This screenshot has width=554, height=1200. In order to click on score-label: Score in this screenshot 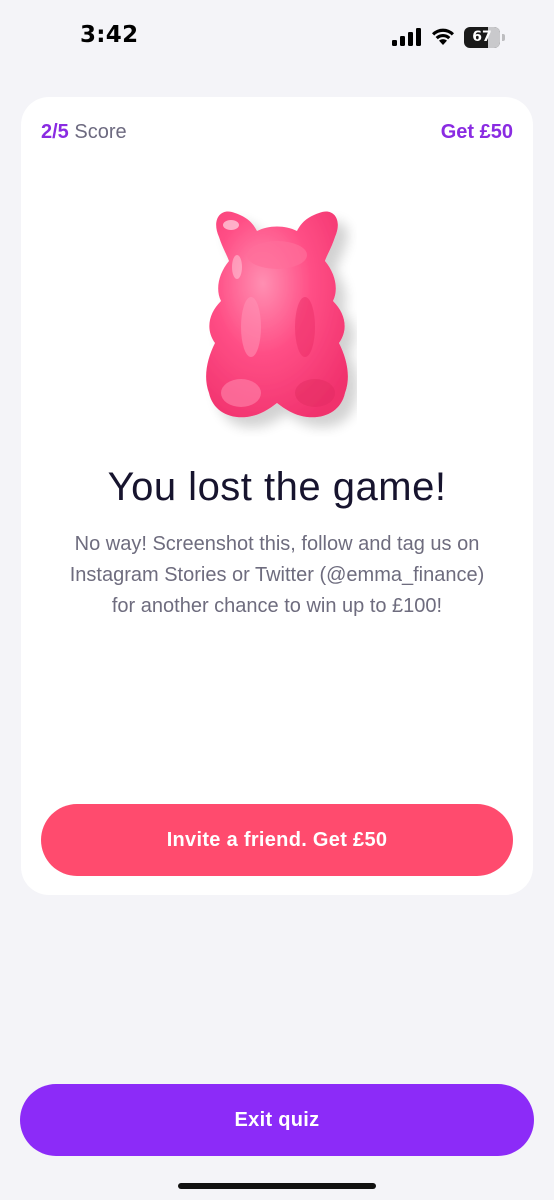, I will do `click(100, 132)`.